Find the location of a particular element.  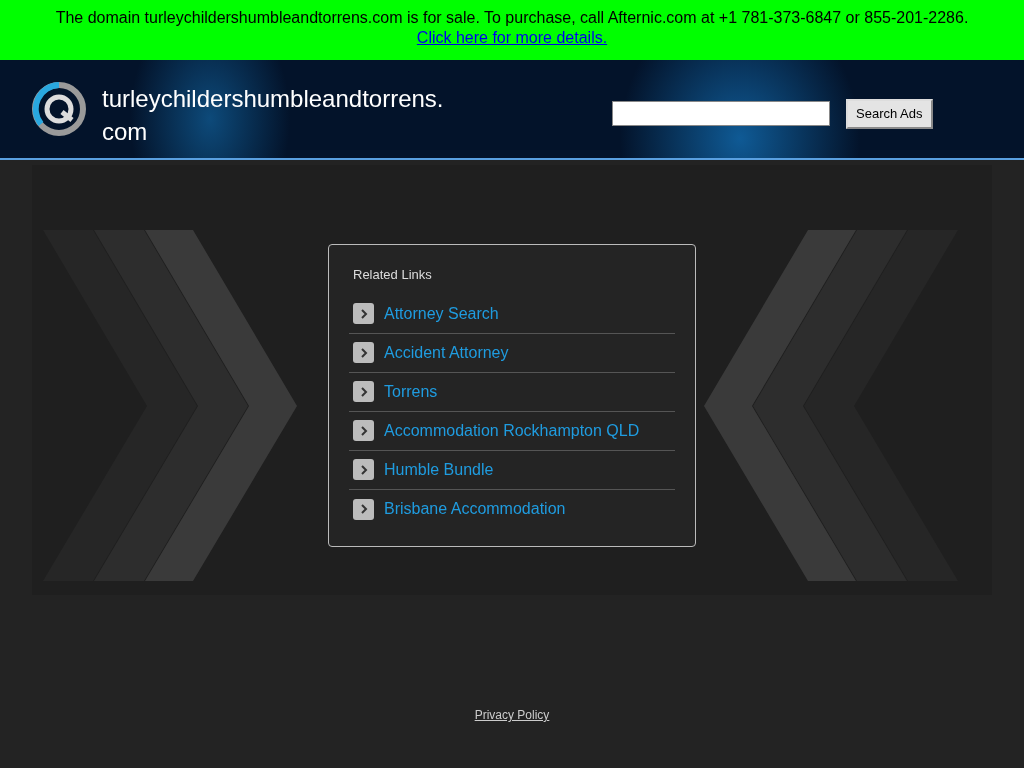

related-link: Humble Bundle is located at coordinates (439, 469).